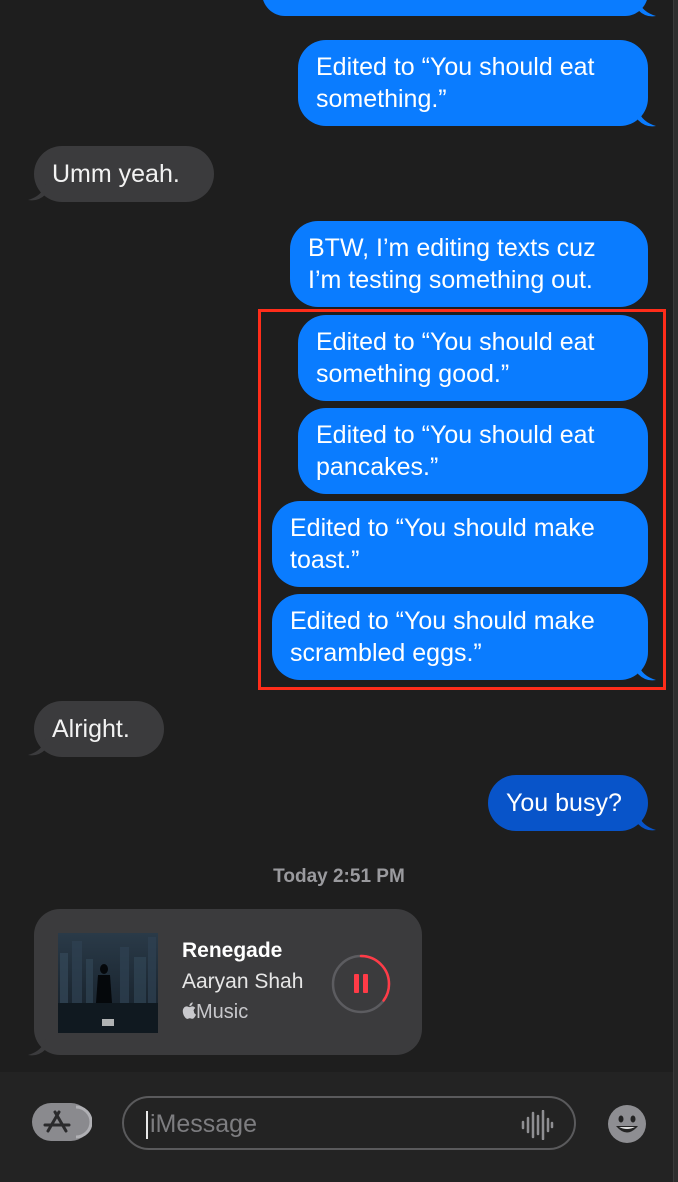 This screenshot has height=1182, width=678. Describe the element at coordinates (62, 1122) in the screenshot. I see `appstore-button` at that location.